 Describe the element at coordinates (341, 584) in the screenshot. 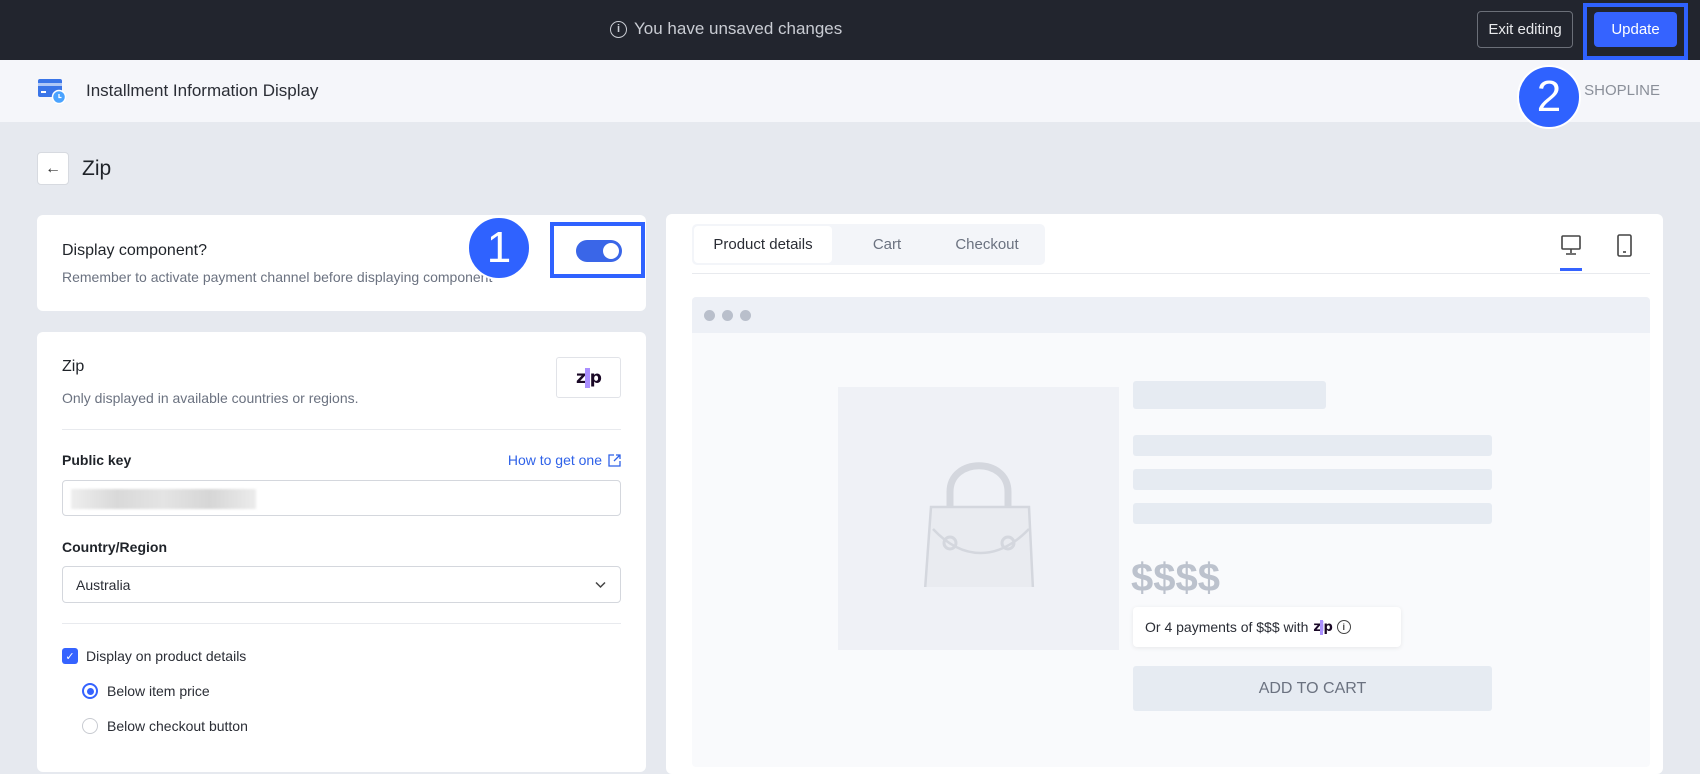

I see `country-region-select: Australia` at that location.